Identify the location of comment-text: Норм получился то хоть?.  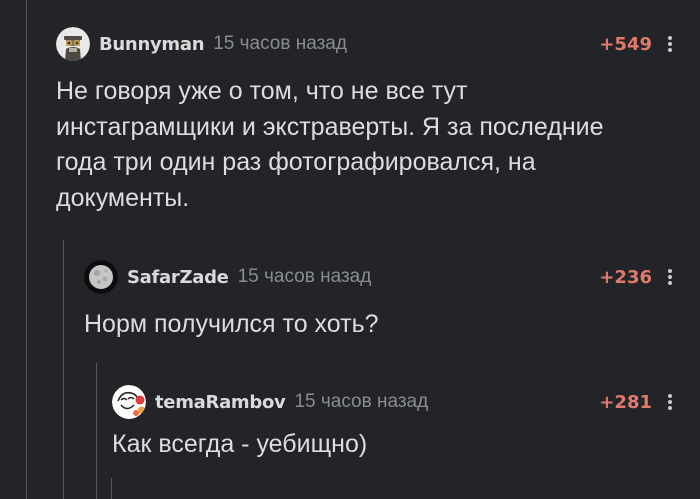
(231, 325).